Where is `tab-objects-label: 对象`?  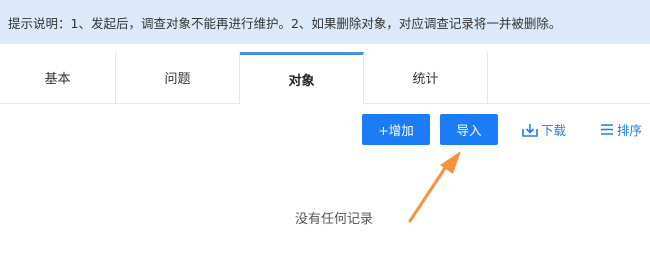 tab-objects-label: 对象 is located at coordinates (301, 81).